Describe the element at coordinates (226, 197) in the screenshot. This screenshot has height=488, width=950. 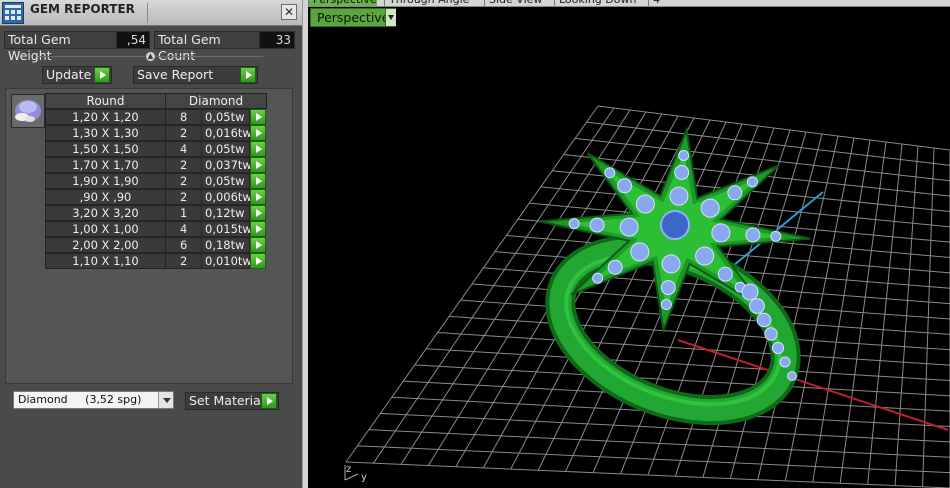
I see `gem-weight-cell: 0,006tw` at that location.